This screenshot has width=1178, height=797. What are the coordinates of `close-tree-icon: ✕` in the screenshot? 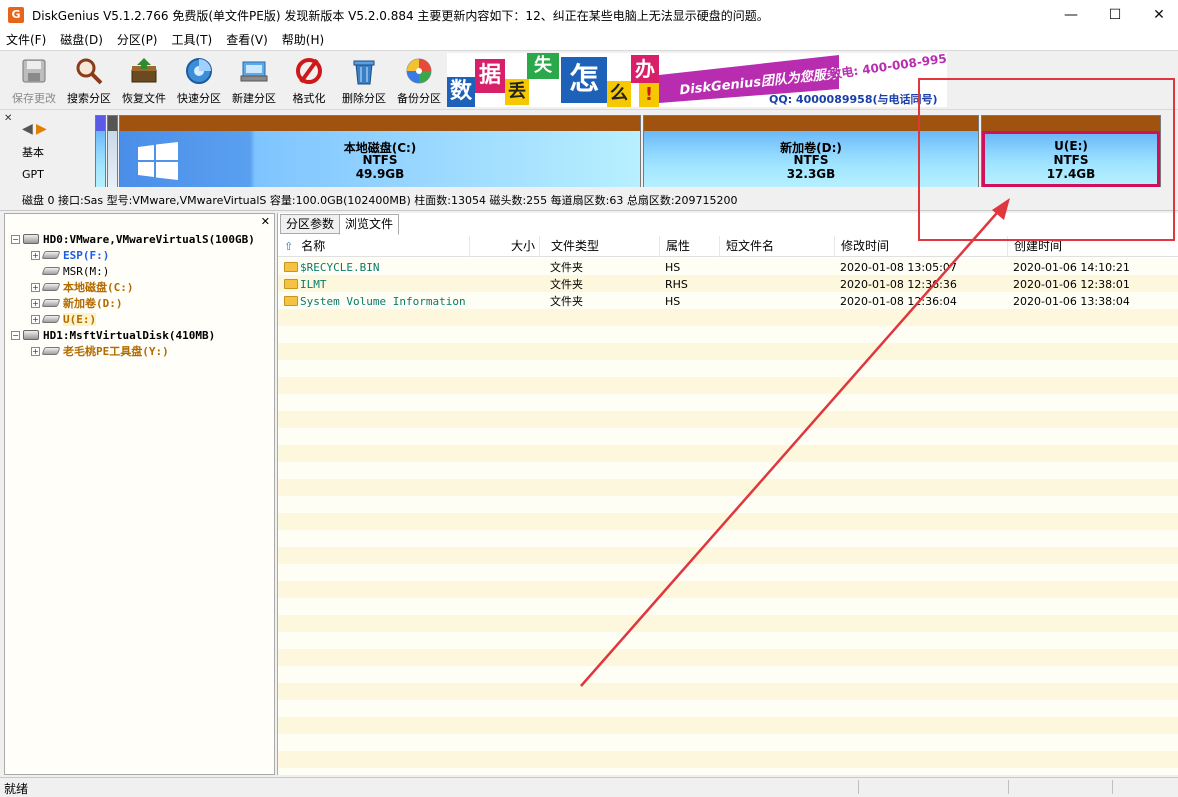 It's located at (265, 221).